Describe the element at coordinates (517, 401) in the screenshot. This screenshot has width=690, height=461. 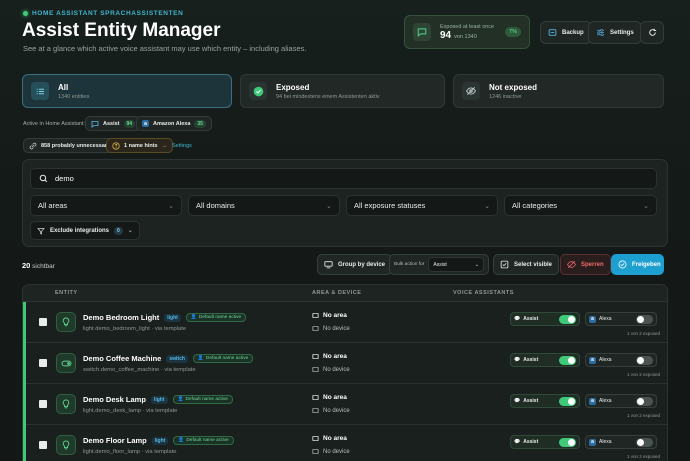
I see `assist-icon: 💬` at that location.